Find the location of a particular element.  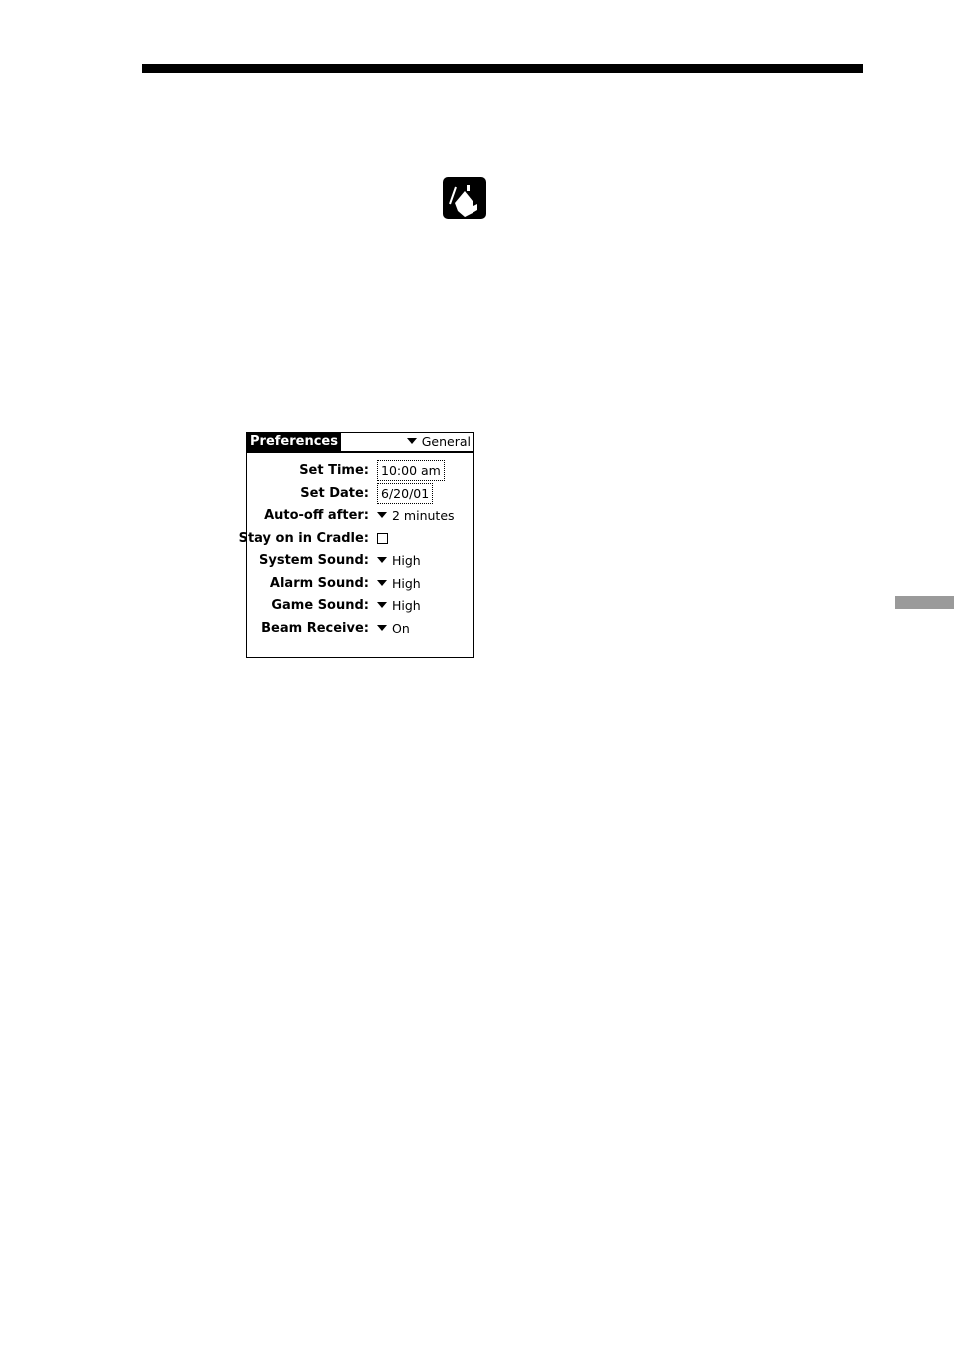

section-tab is located at coordinates (924, 602).